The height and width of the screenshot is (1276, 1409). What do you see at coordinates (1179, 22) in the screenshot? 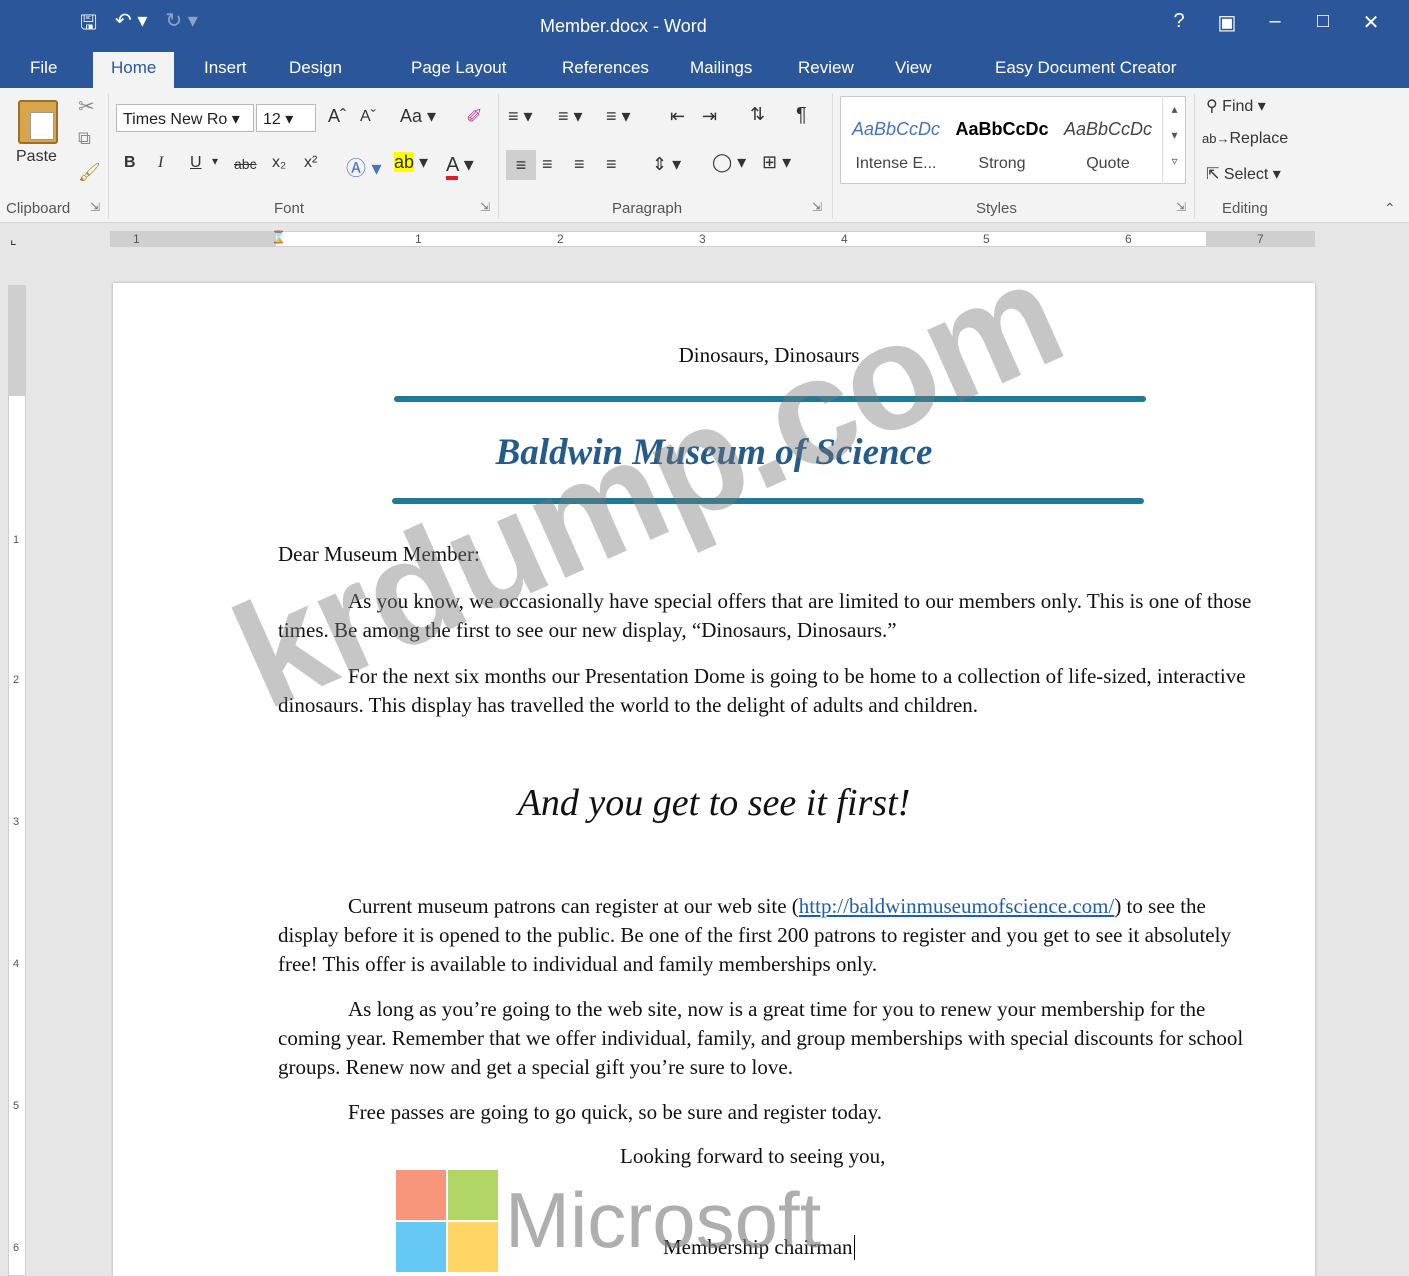
I see `help-icon: ?` at bounding box center [1179, 22].